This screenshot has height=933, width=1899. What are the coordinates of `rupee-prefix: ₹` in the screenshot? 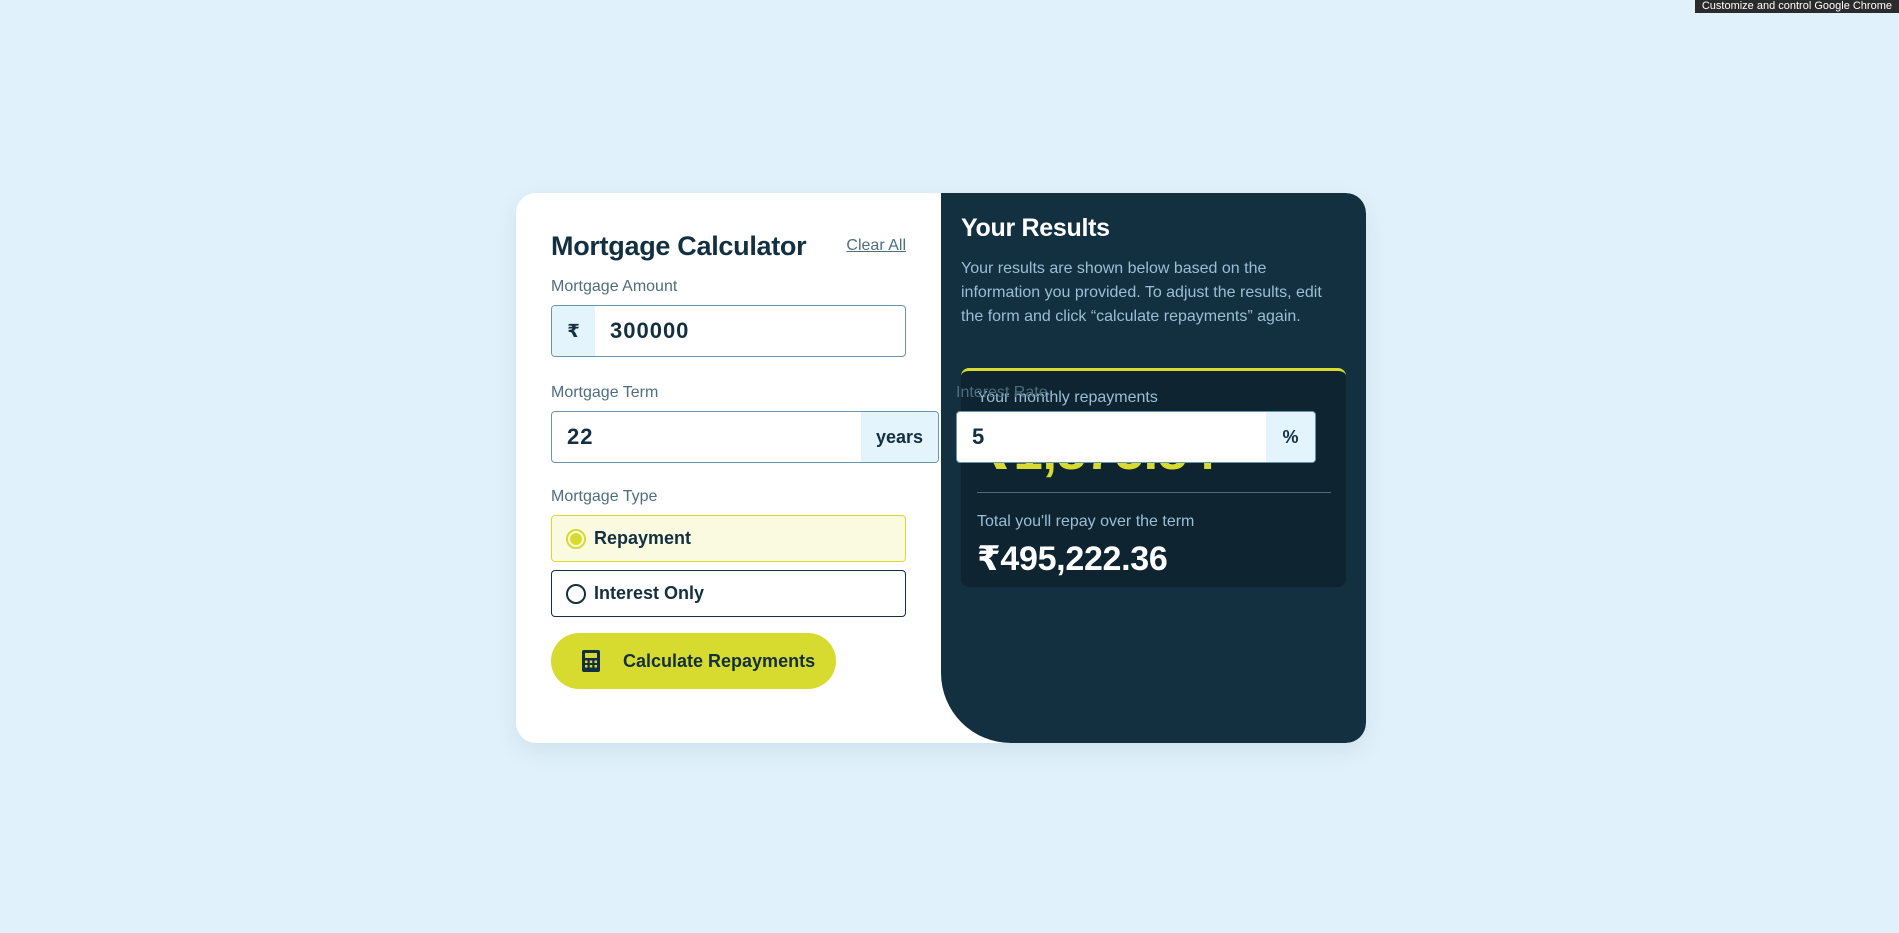 It's located at (573, 331).